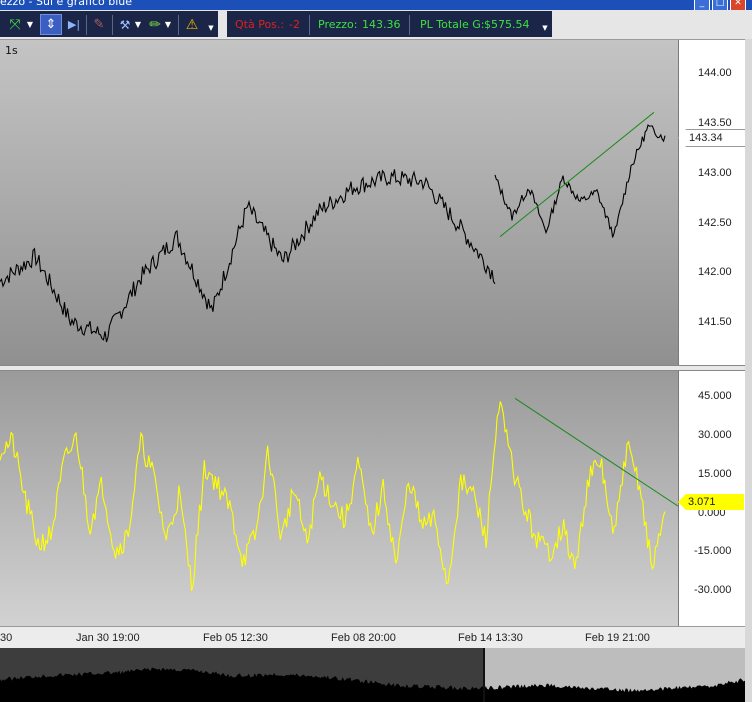  Describe the element at coordinates (155, 24) in the screenshot. I see `pen-color-icon: ✏` at that location.